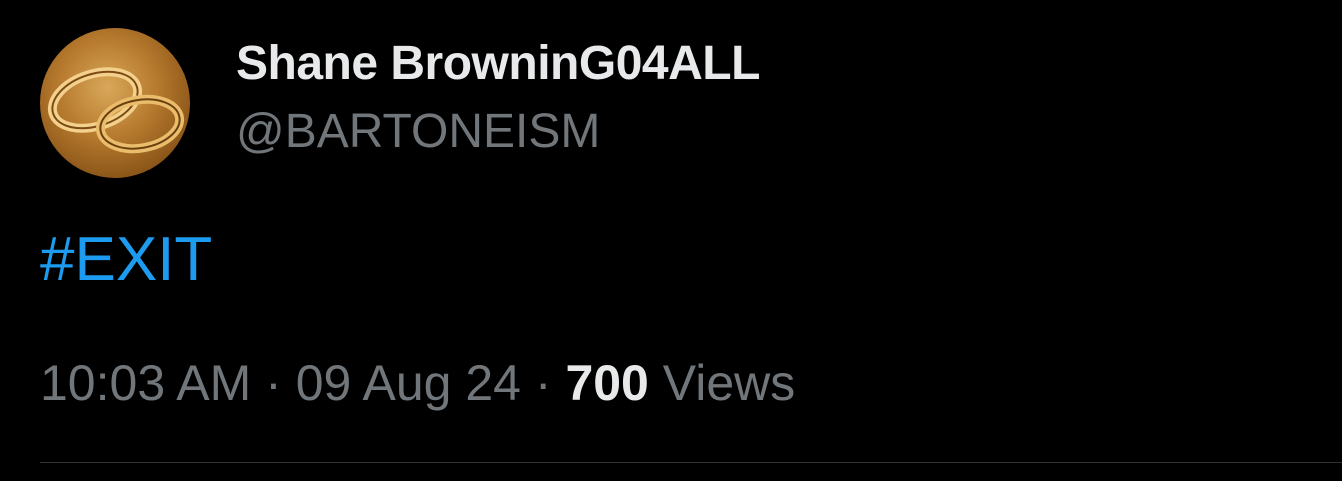 The height and width of the screenshot is (481, 1342). What do you see at coordinates (126, 259) in the screenshot?
I see `tweet-hashtag-link: #EXIT` at bounding box center [126, 259].